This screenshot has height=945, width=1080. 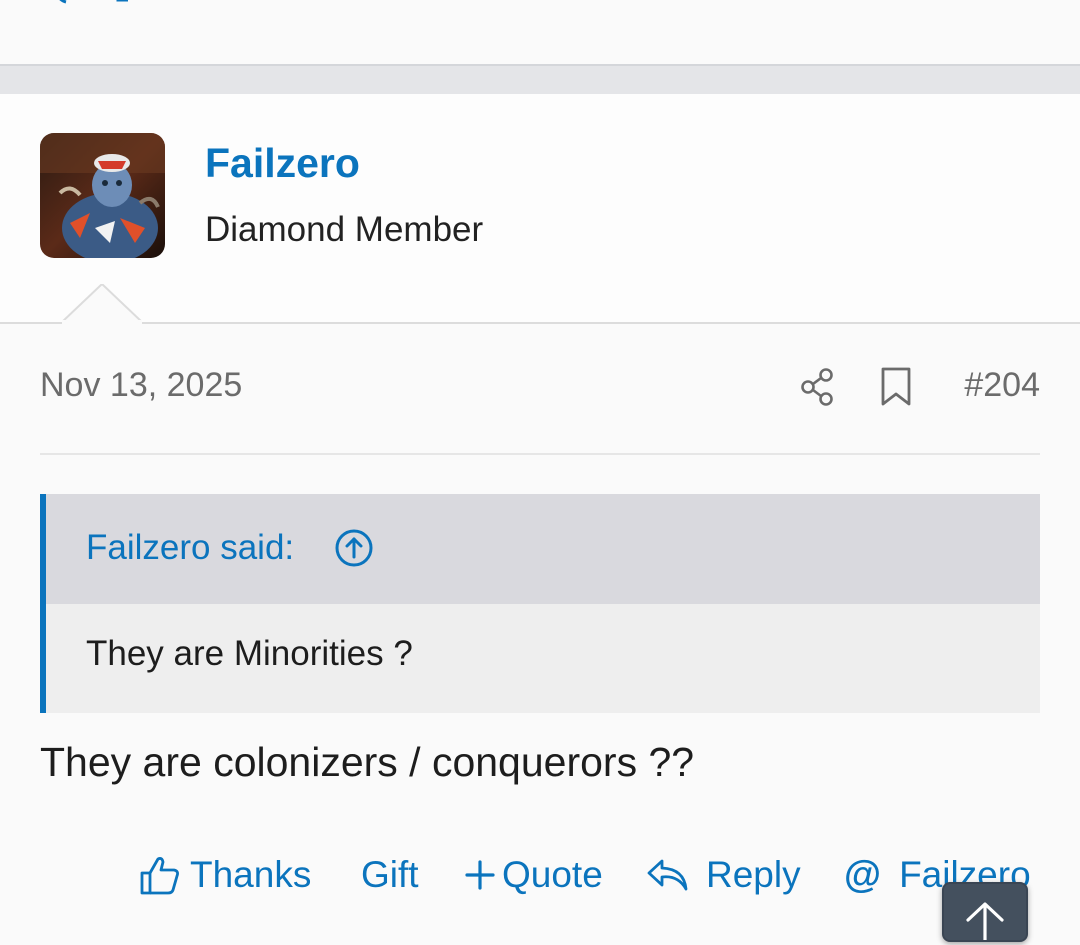 What do you see at coordinates (251, 874) in the screenshot?
I see `thanks-label: Thanks` at bounding box center [251, 874].